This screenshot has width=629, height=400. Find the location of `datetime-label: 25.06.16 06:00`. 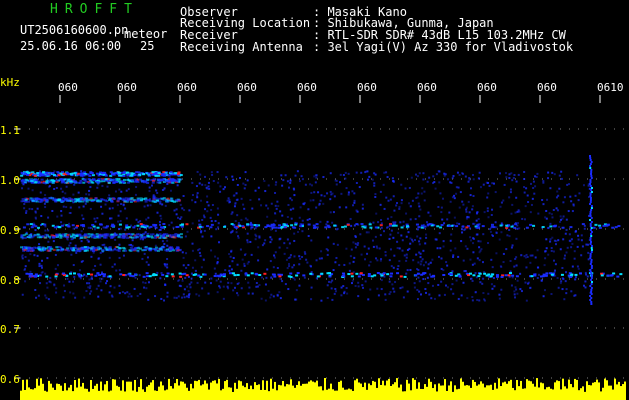

datetime-label: 25.06.16 06:00 is located at coordinates (71, 46).